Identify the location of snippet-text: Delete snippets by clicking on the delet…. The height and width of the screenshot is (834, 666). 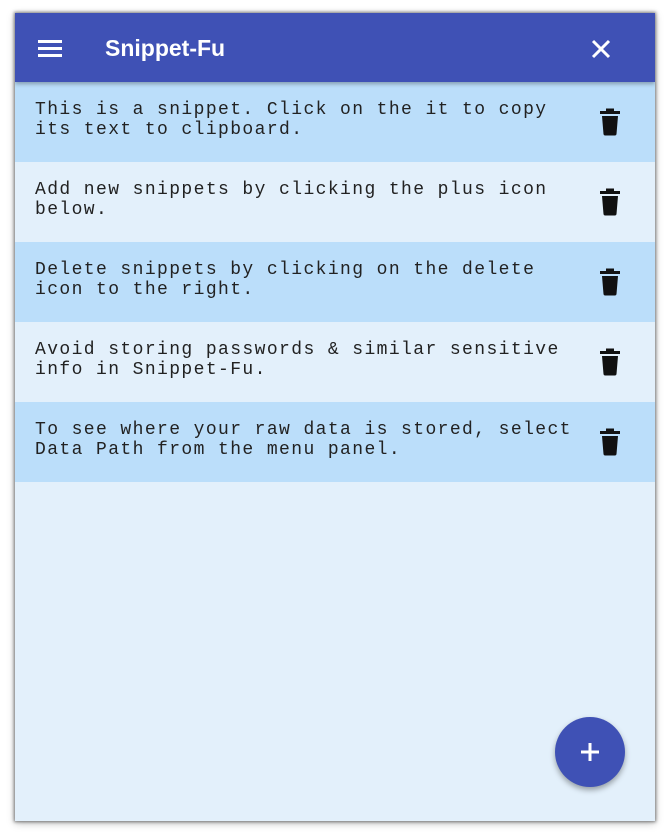
(285, 280).